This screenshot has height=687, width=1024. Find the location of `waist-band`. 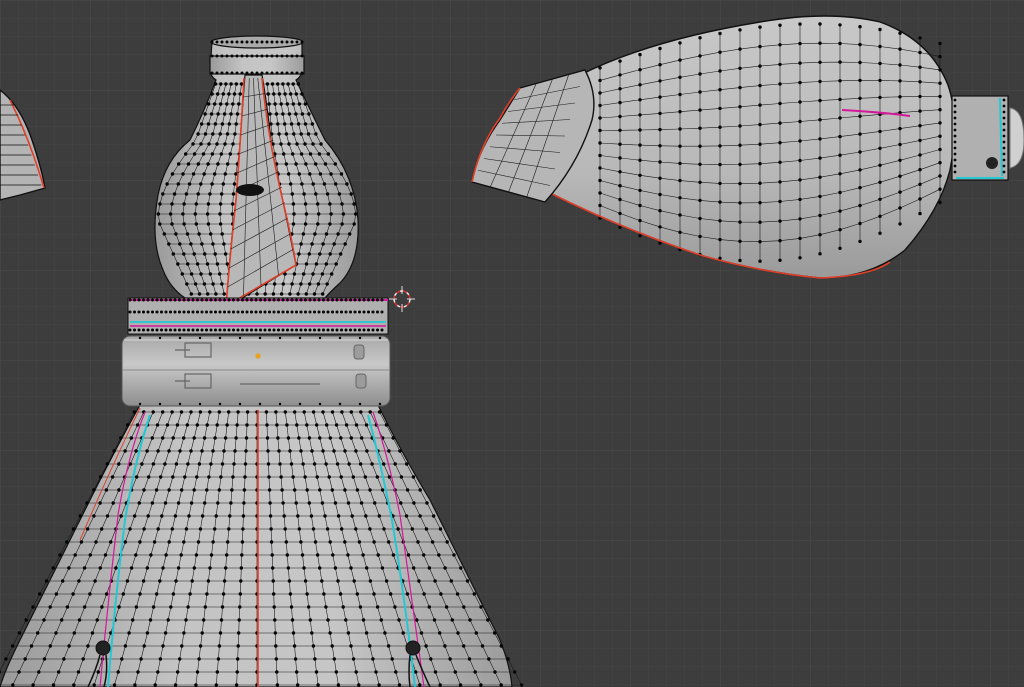

waist-band is located at coordinates (258, 316).